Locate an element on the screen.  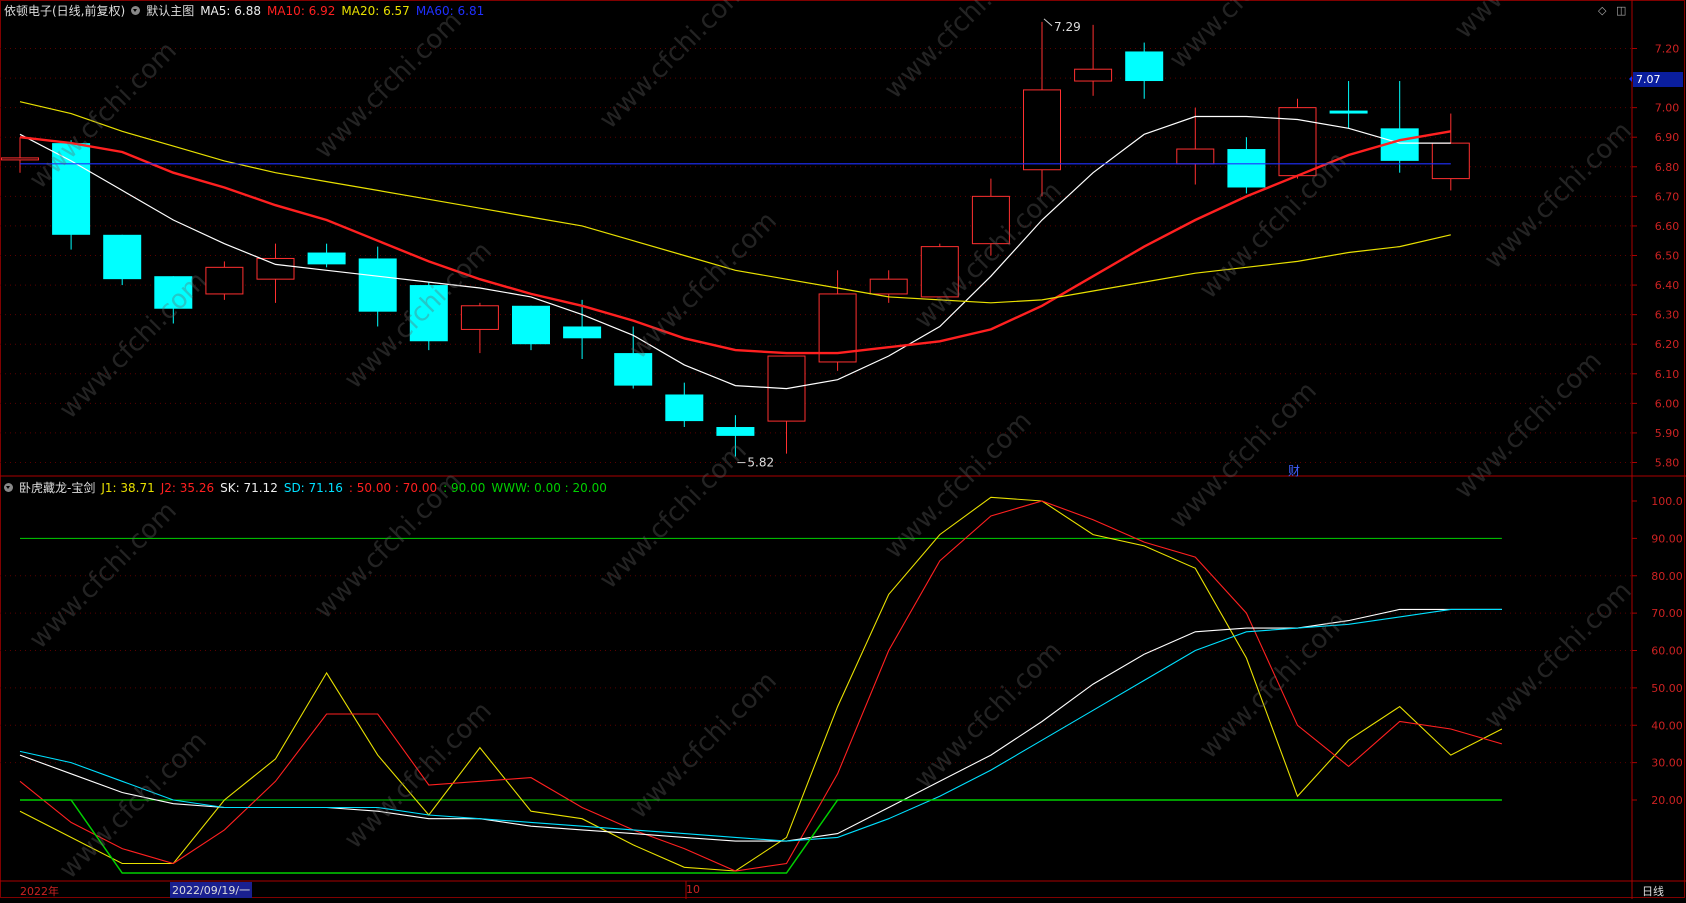
ma20-value: MA20: 6.57 is located at coordinates (375, 10).